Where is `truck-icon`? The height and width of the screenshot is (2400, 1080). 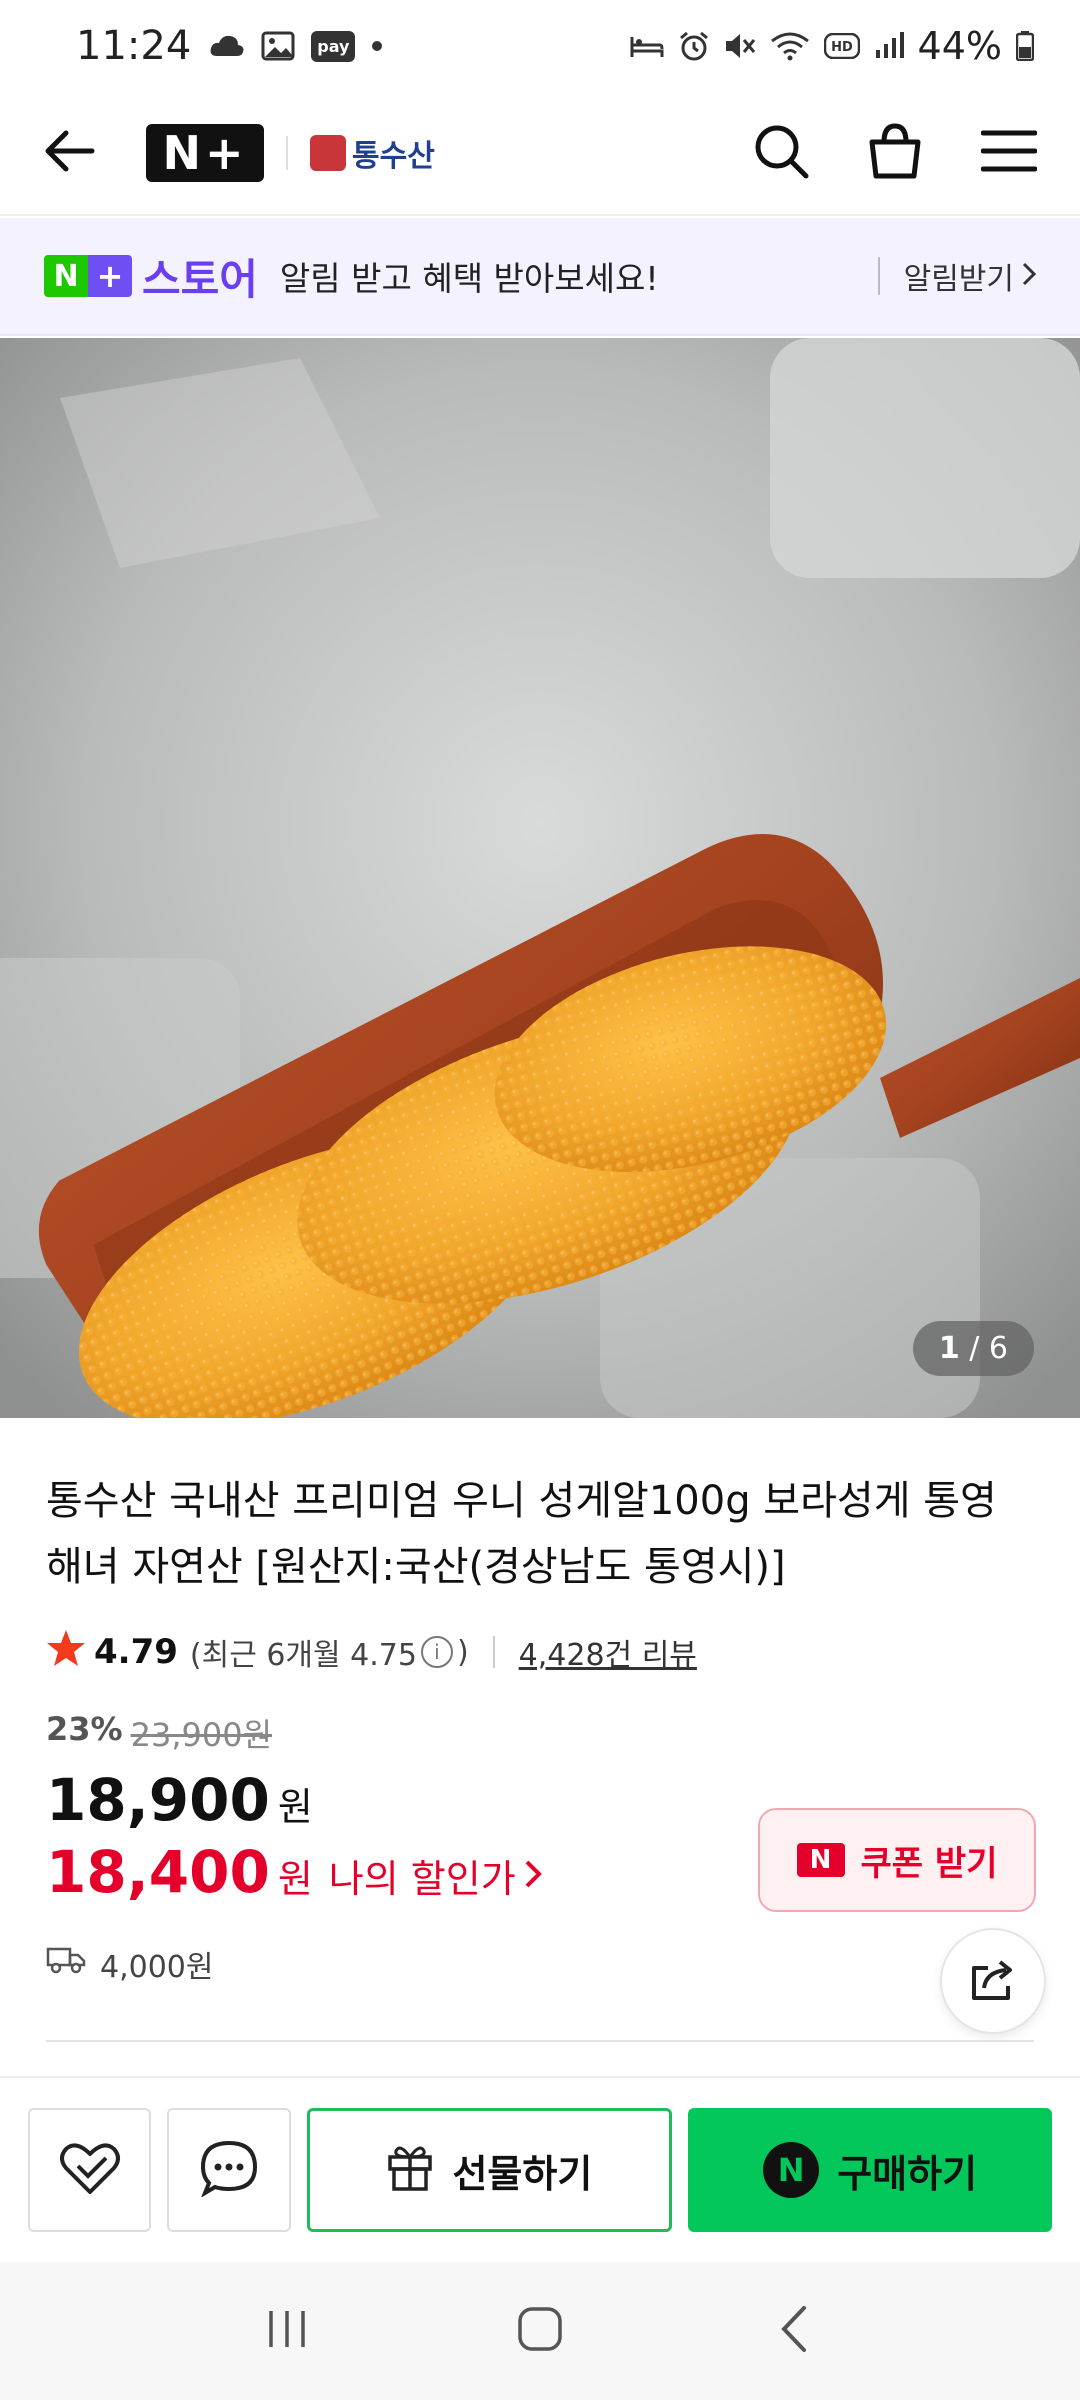
truck-icon is located at coordinates (66, 1964).